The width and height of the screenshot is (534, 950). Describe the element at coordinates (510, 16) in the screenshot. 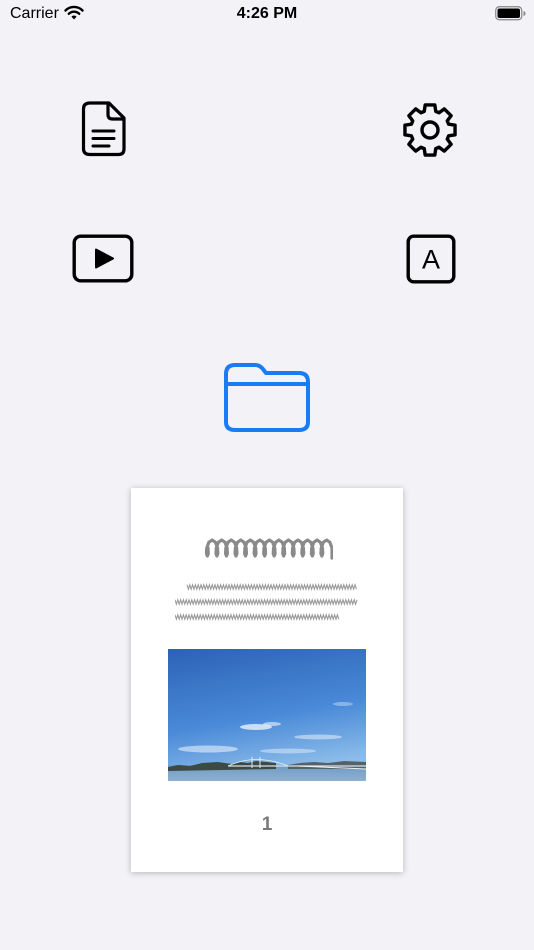

I see `battery-icon` at that location.